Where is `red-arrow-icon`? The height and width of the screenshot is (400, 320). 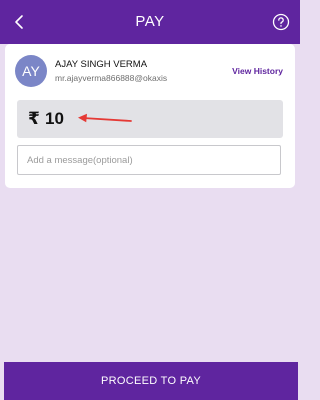 red-arrow-icon is located at coordinates (105, 118).